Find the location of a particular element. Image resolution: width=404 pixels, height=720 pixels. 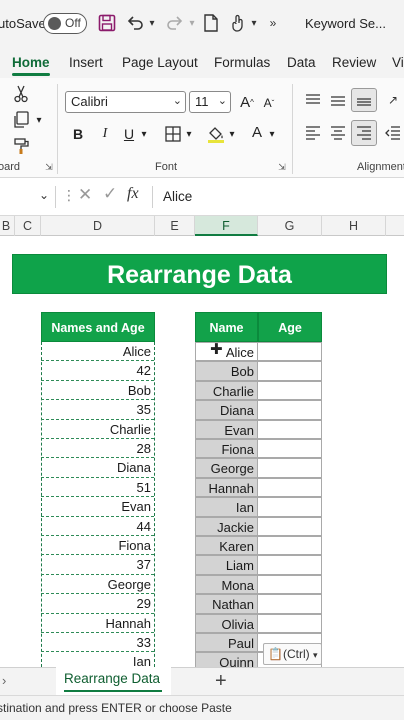

name-cell: Charlie is located at coordinates (226, 390).